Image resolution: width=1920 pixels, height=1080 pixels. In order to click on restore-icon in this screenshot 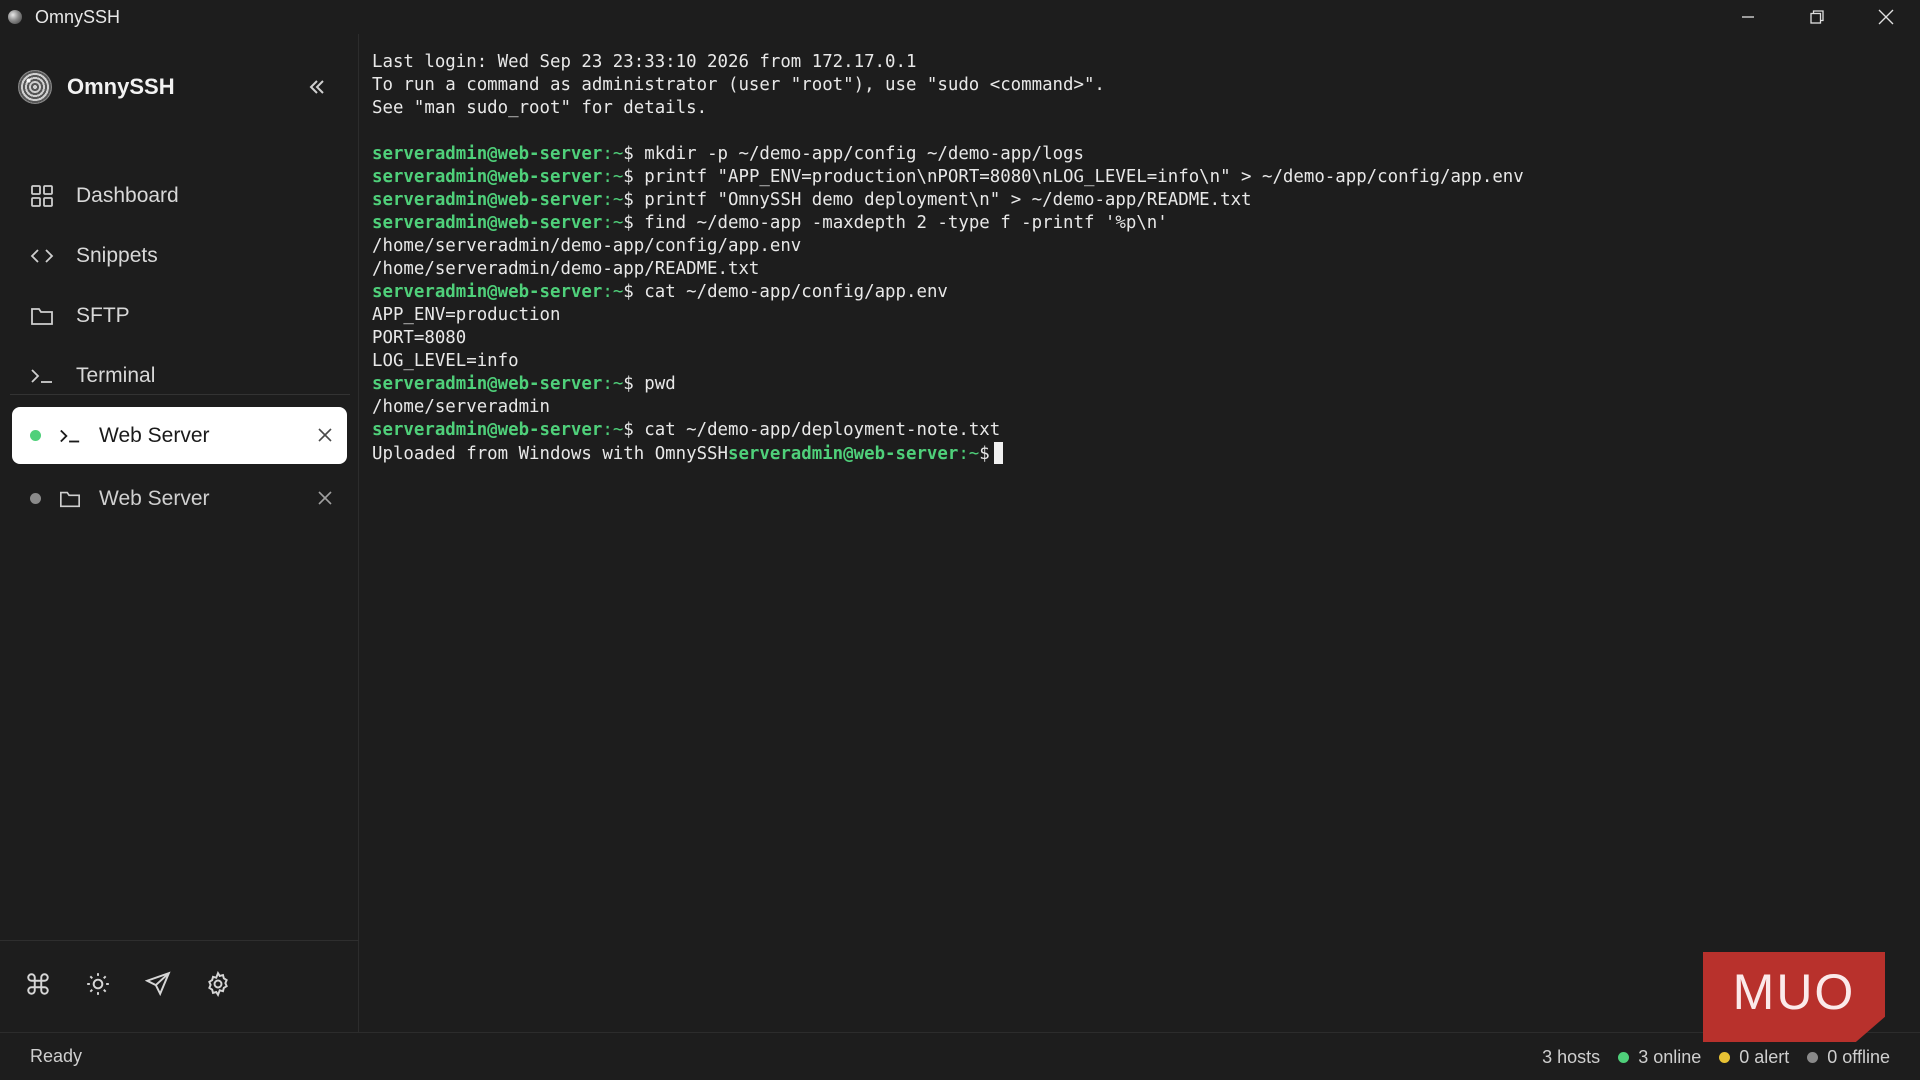, I will do `click(1816, 17)`.